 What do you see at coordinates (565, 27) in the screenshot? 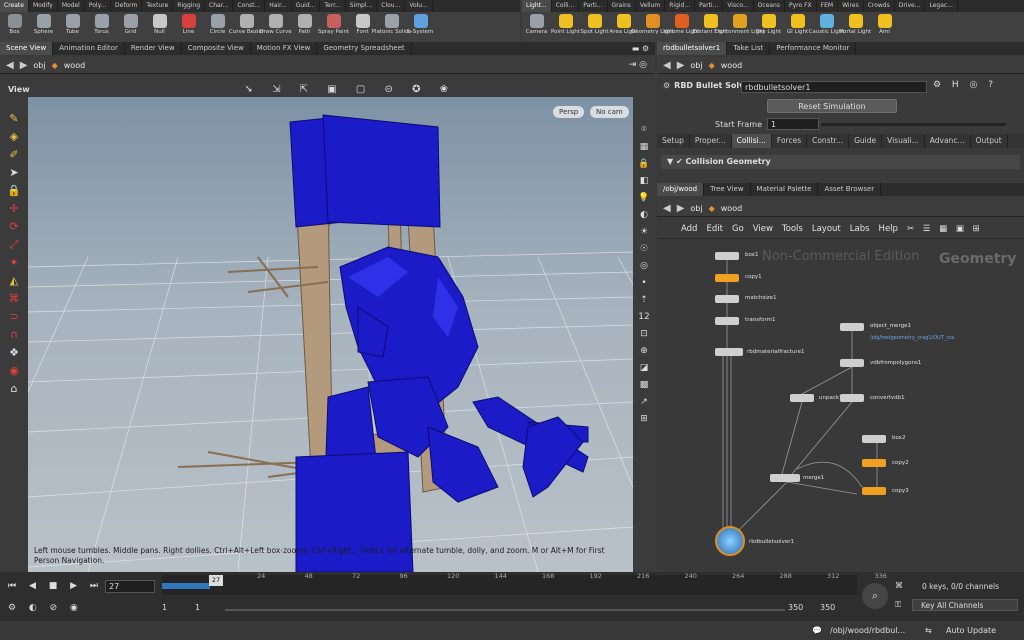
I see `point-light-tool: Point Light` at bounding box center [565, 27].